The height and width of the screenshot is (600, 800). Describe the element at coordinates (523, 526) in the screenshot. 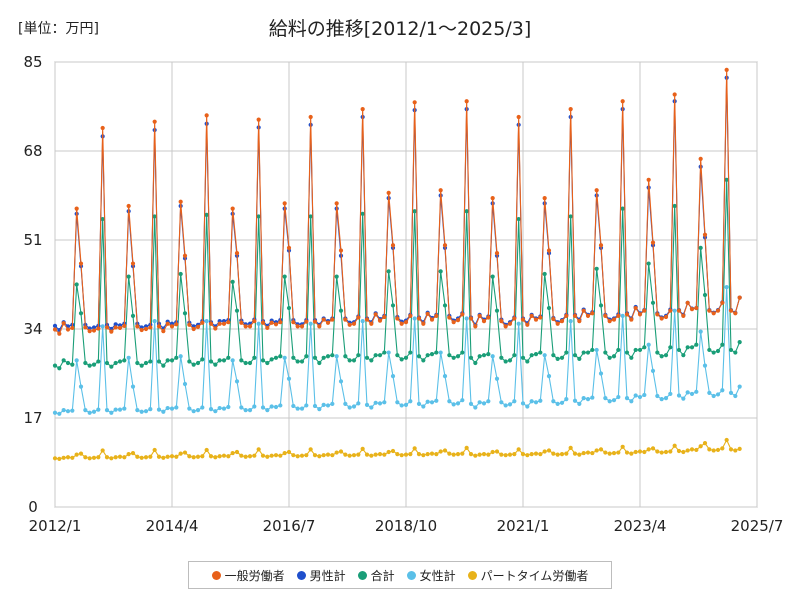

I see `x-tick-label: 2021/1` at that location.